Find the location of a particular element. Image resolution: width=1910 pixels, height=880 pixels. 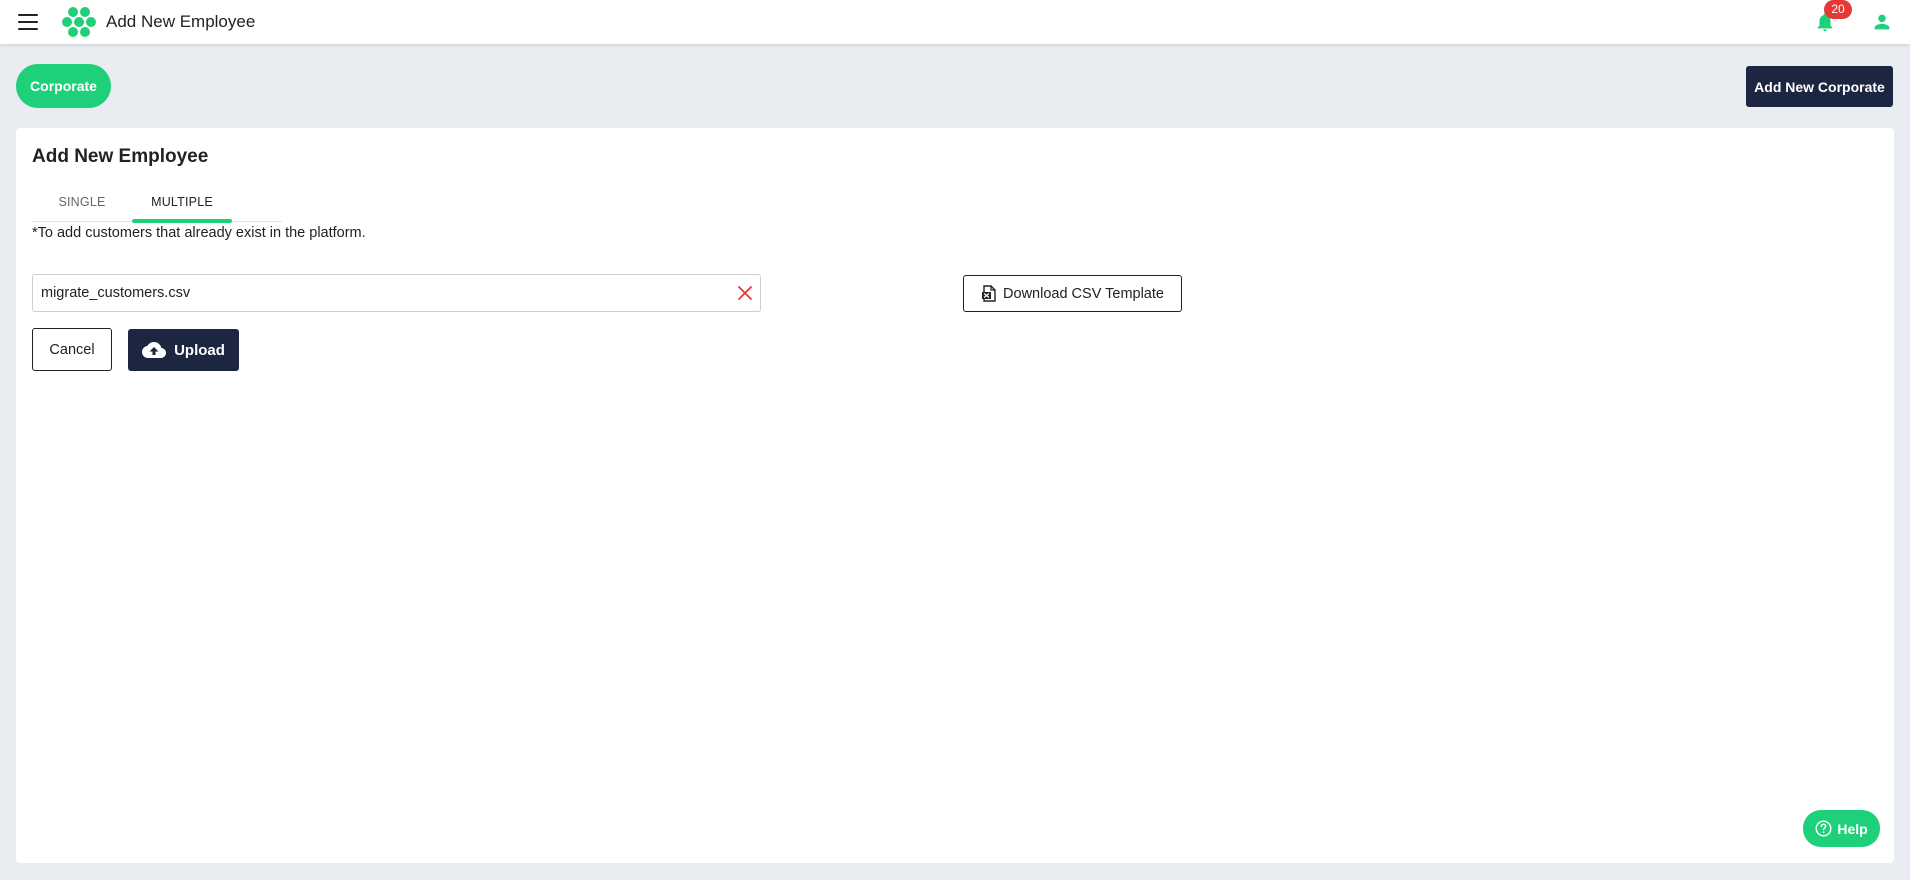

file-input is located at coordinates (381, 293).